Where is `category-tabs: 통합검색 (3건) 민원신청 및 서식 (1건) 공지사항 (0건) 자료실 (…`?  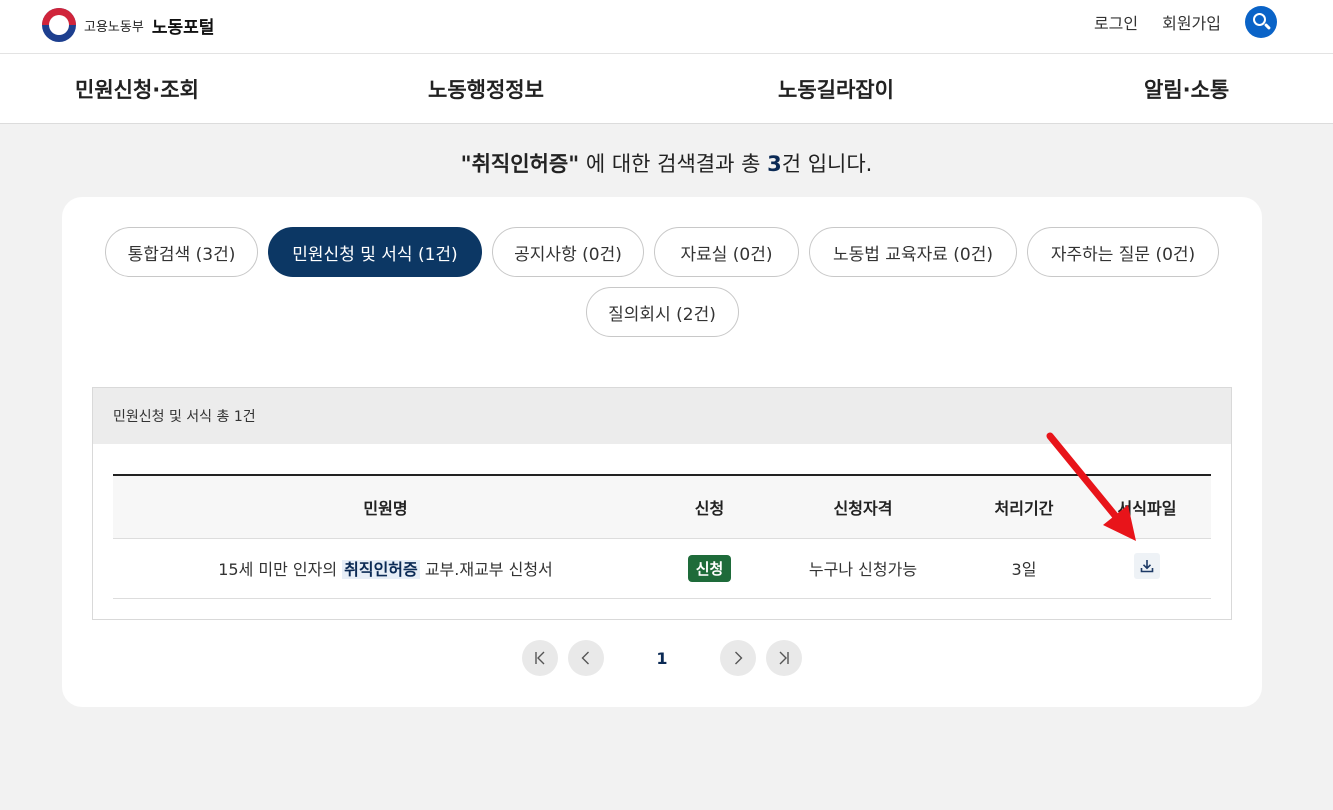
category-tabs: 통합검색 (3건) 민원신청 및 서식 (1건) 공지사항 (0건) 자료실 (… is located at coordinates (662, 282).